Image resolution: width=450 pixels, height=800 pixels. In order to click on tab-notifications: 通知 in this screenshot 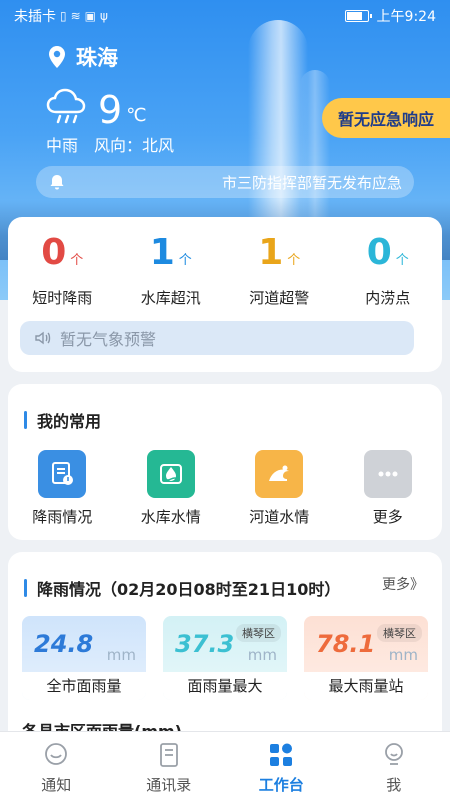, I will do `click(56, 766)`.